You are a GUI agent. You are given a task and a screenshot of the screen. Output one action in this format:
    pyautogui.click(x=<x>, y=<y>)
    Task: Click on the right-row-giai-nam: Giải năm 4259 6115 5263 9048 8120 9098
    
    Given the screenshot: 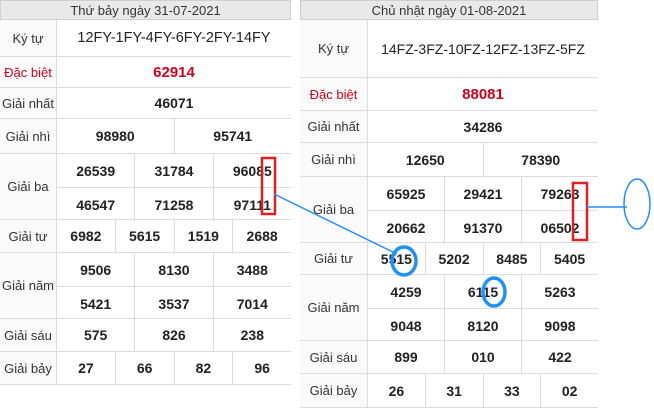 What is the action you would take?
    pyautogui.click(x=449, y=308)
    